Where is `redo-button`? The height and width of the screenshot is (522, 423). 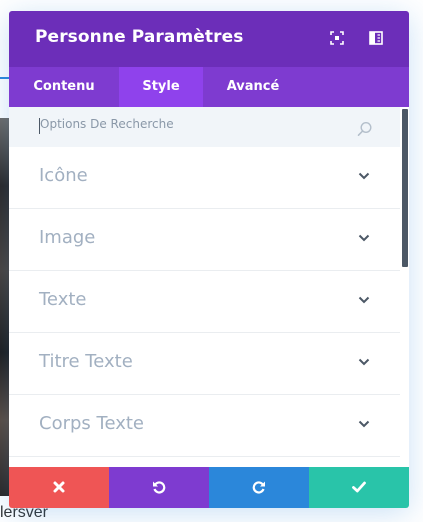
redo-button is located at coordinates (259, 487).